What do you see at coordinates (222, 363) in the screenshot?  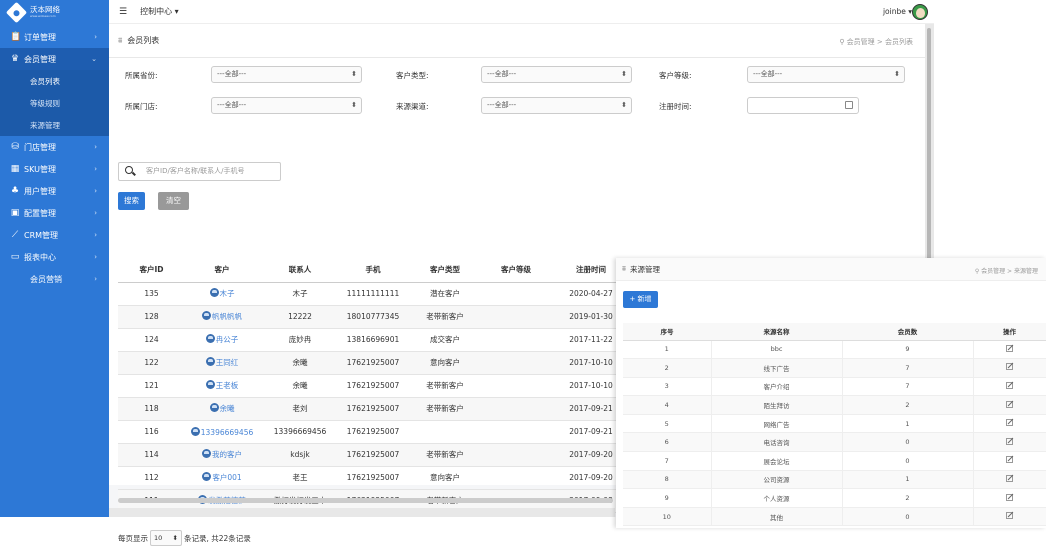 I see `customer-link: 王同红` at bounding box center [222, 363].